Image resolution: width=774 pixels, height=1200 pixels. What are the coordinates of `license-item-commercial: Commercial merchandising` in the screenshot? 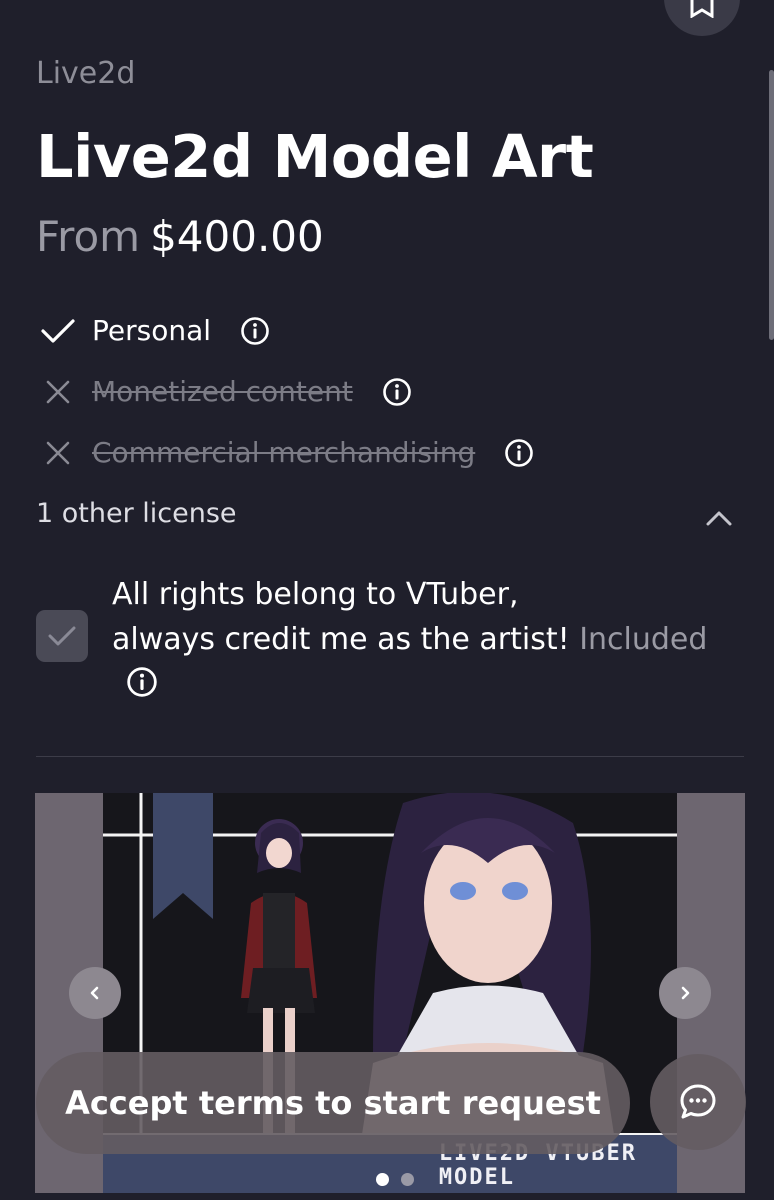 It's located at (286, 452).